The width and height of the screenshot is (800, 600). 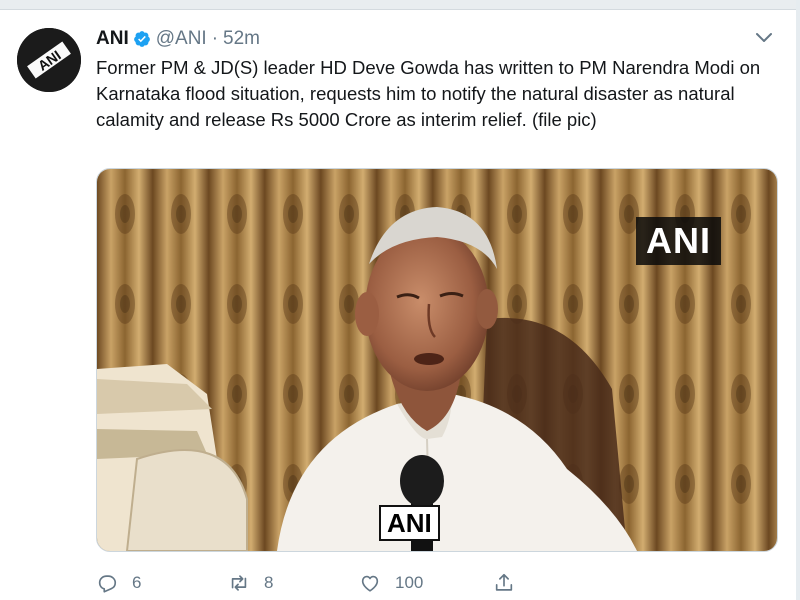 I want to click on mic-flag-label: ANI, so click(x=409, y=523).